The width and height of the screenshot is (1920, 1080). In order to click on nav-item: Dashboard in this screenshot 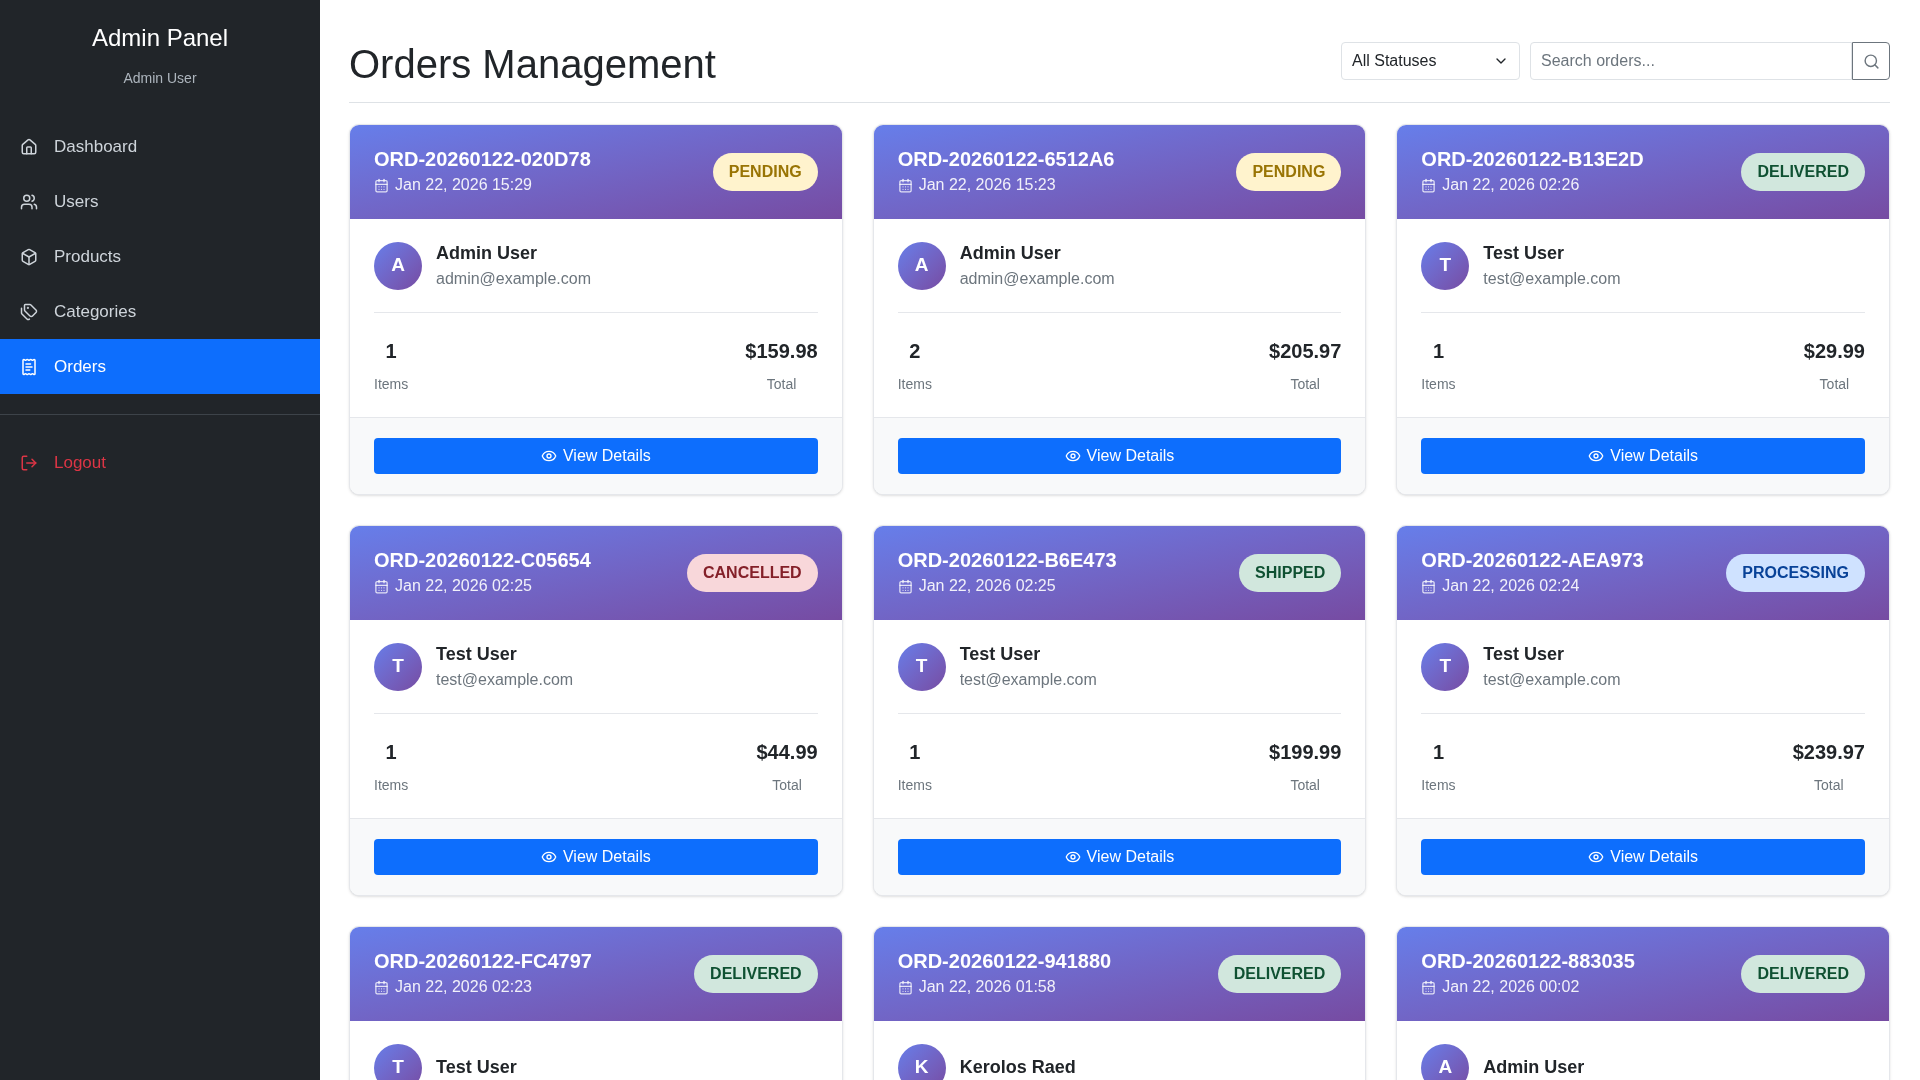, I will do `click(160, 146)`.